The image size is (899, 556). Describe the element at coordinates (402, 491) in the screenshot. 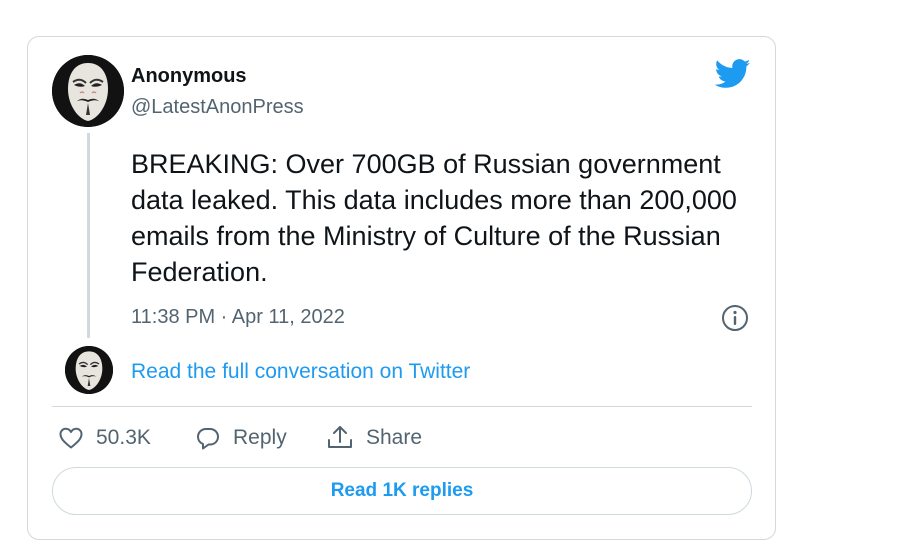

I see `read-replies-button: Read 1K replies` at that location.